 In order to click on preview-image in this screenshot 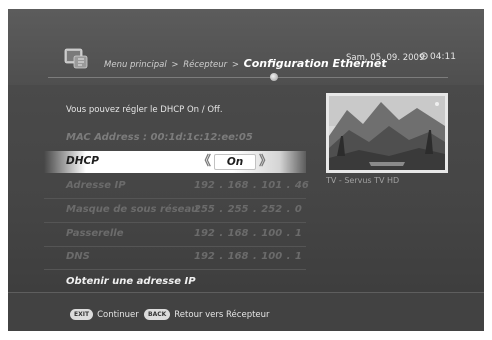, I will do `click(387, 133)`.